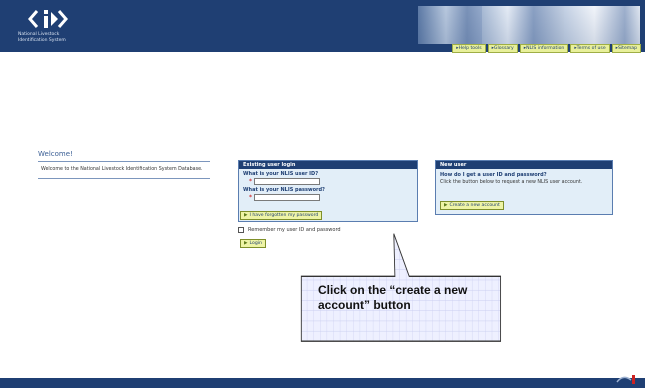 The image size is (645, 388). I want to click on site-footer, so click(322, 383).